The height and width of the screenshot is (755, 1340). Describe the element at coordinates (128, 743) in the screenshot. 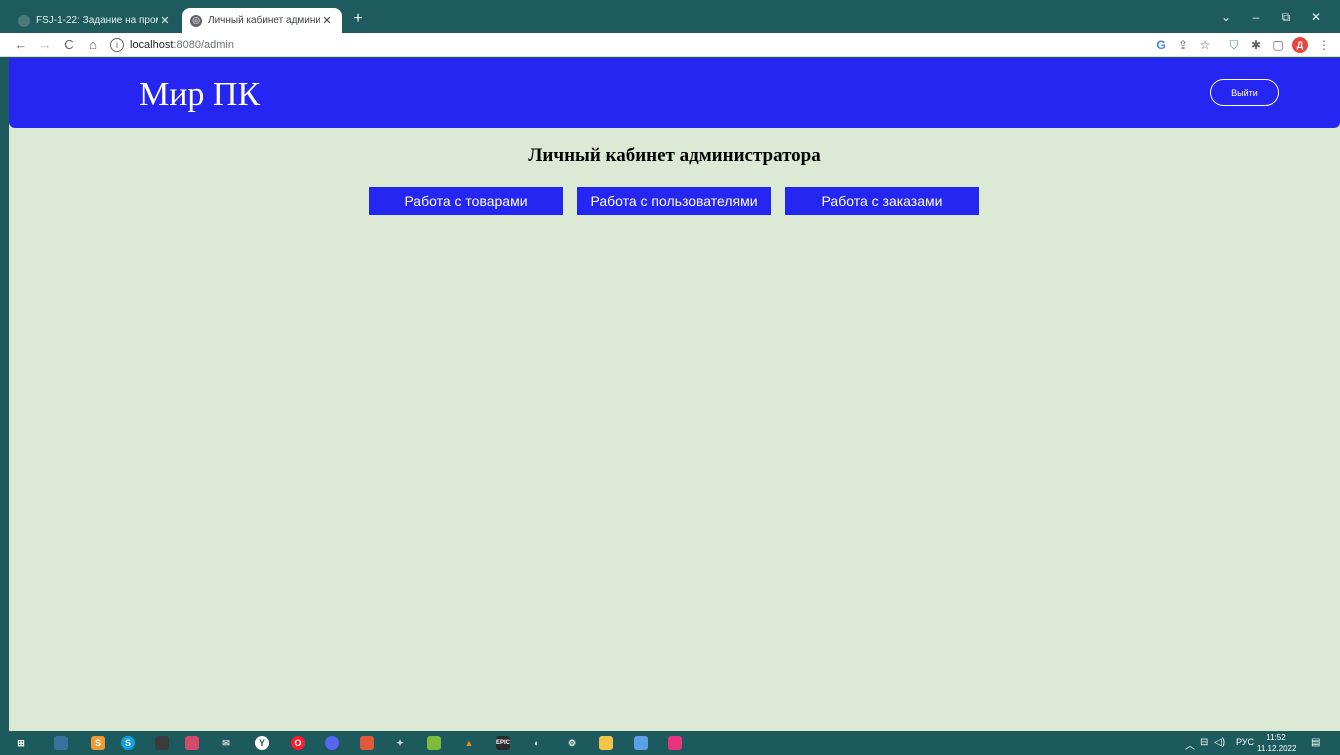

I see `skype-icon: S` at that location.